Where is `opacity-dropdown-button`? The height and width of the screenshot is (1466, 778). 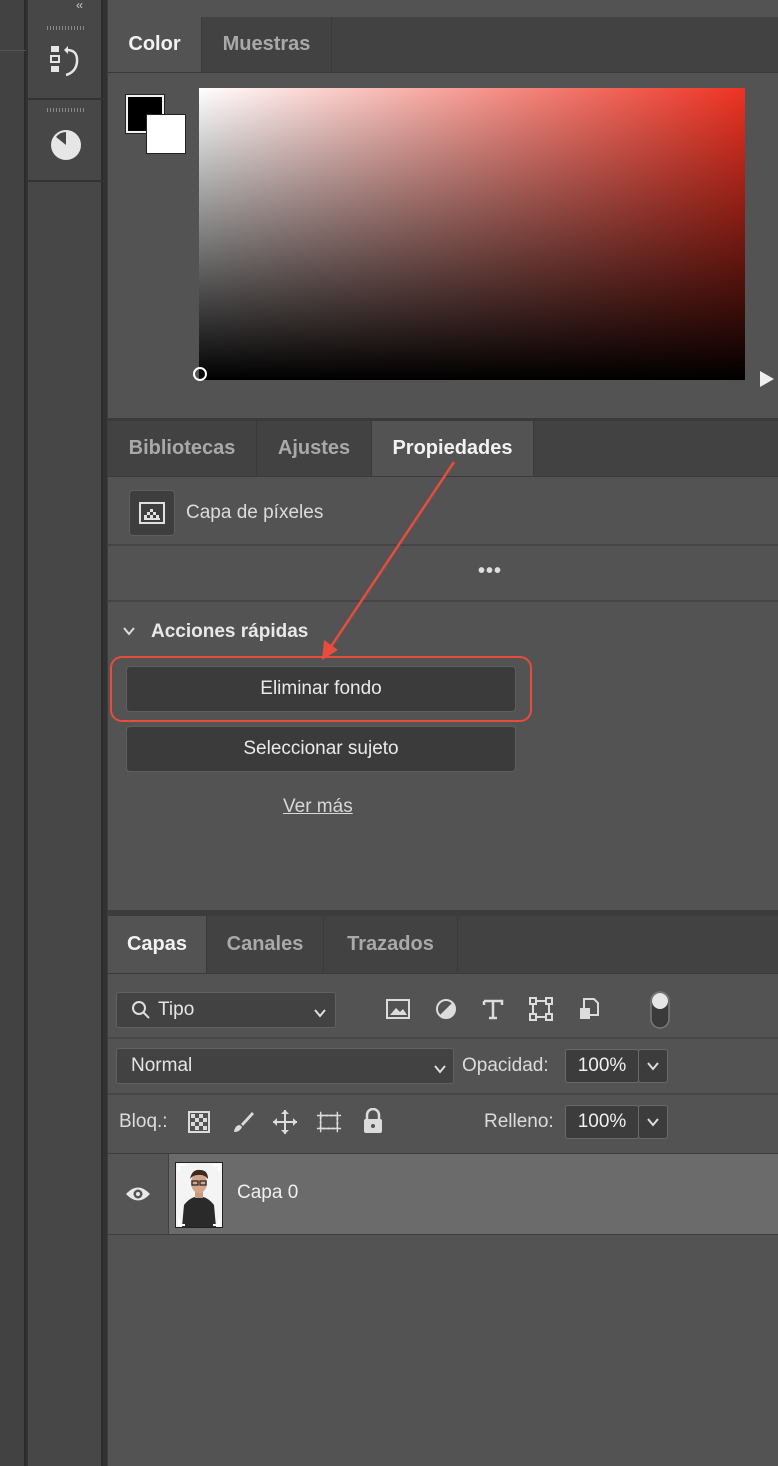
opacity-dropdown-button is located at coordinates (653, 1066).